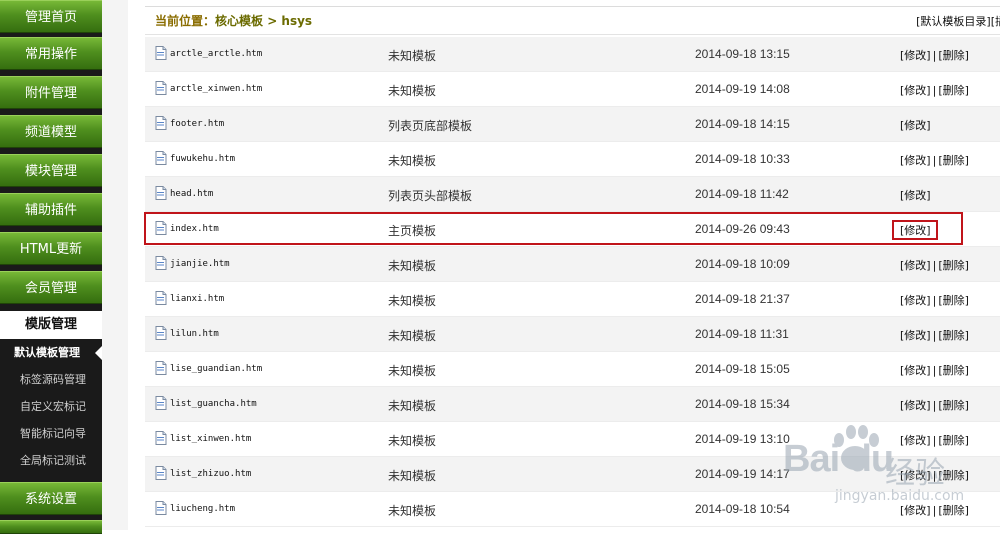  I want to click on file-name-link: arctle_arctle.htm, so click(216, 54).